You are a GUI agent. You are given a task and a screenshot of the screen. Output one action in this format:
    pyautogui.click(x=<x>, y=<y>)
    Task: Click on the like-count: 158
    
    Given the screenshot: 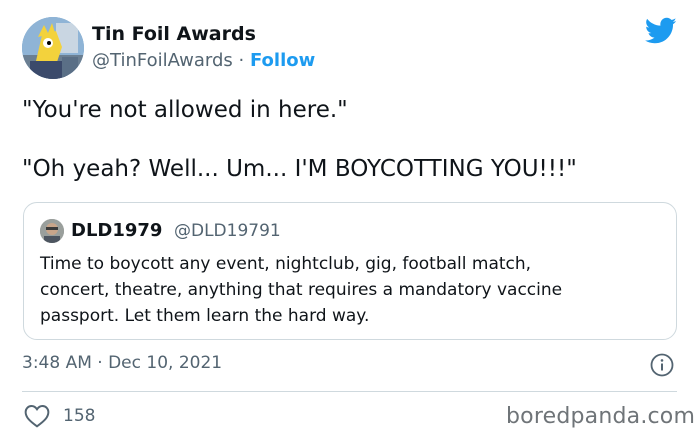 What is the action you would take?
    pyautogui.click(x=79, y=416)
    